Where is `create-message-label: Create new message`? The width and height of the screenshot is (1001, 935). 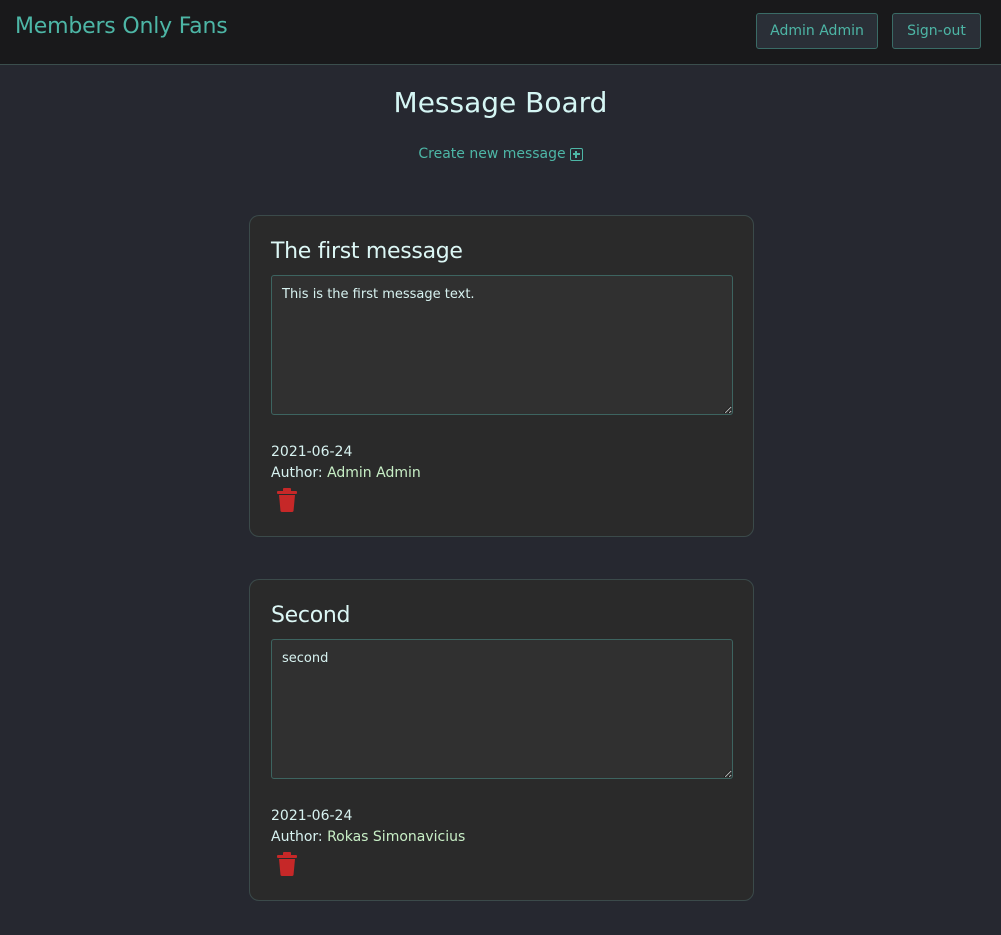
create-message-label: Create new message is located at coordinates (492, 154).